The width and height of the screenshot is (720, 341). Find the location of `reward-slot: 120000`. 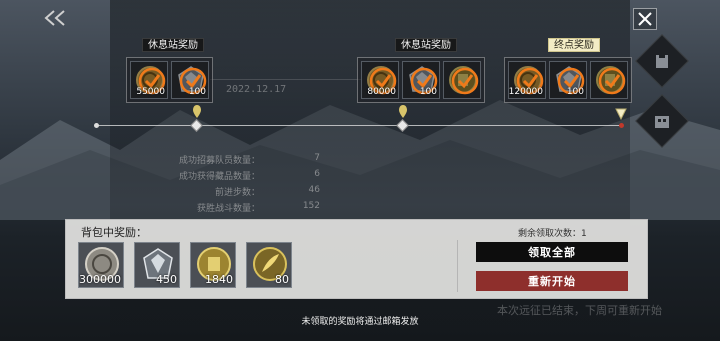

reward-slot: 120000 is located at coordinates (527, 80).